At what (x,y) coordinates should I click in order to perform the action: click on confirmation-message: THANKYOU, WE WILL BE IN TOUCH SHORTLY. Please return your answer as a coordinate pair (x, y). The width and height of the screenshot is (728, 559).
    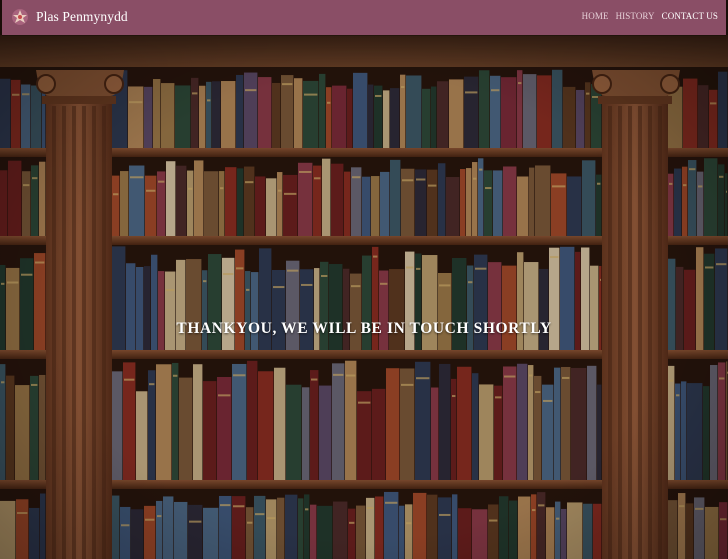
    Looking at the image, I should click on (364, 328).